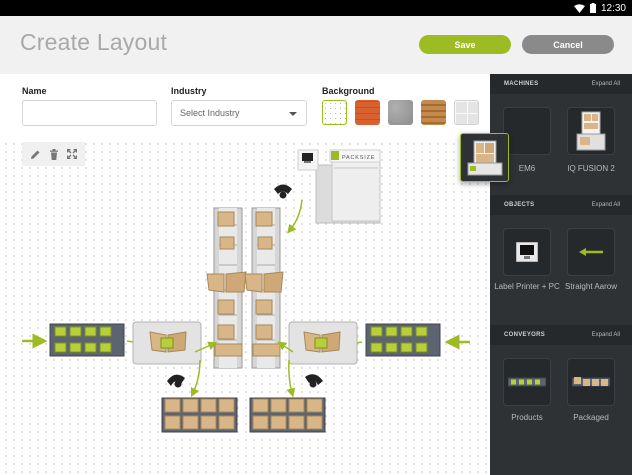  I want to click on label-printer-pc, so click(308, 160).